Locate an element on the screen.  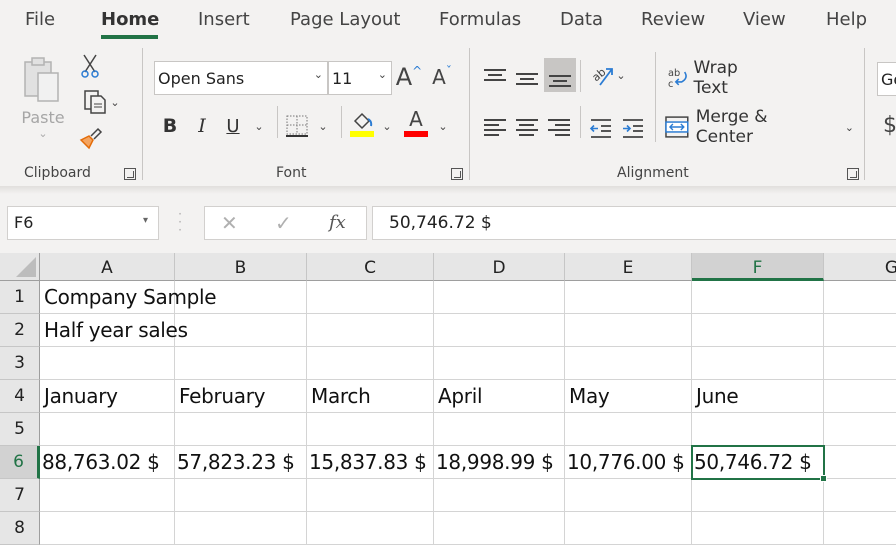
bottom-align-button is located at coordinates (560, 75).